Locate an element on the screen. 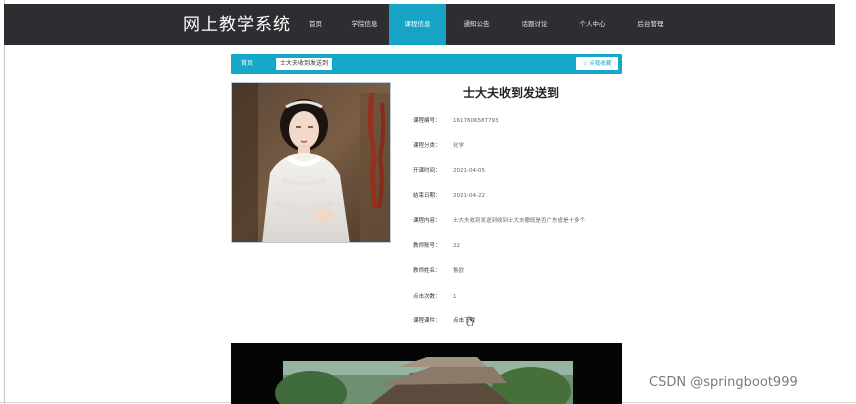 The width and height of the screenshot is (856, 404). course-cover-image is located at coordinates (311, 162).